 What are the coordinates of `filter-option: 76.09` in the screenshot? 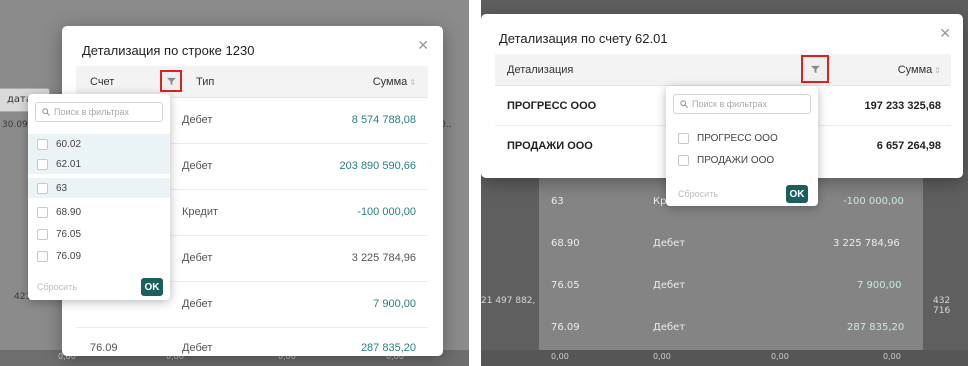 It's located at (99, 256).